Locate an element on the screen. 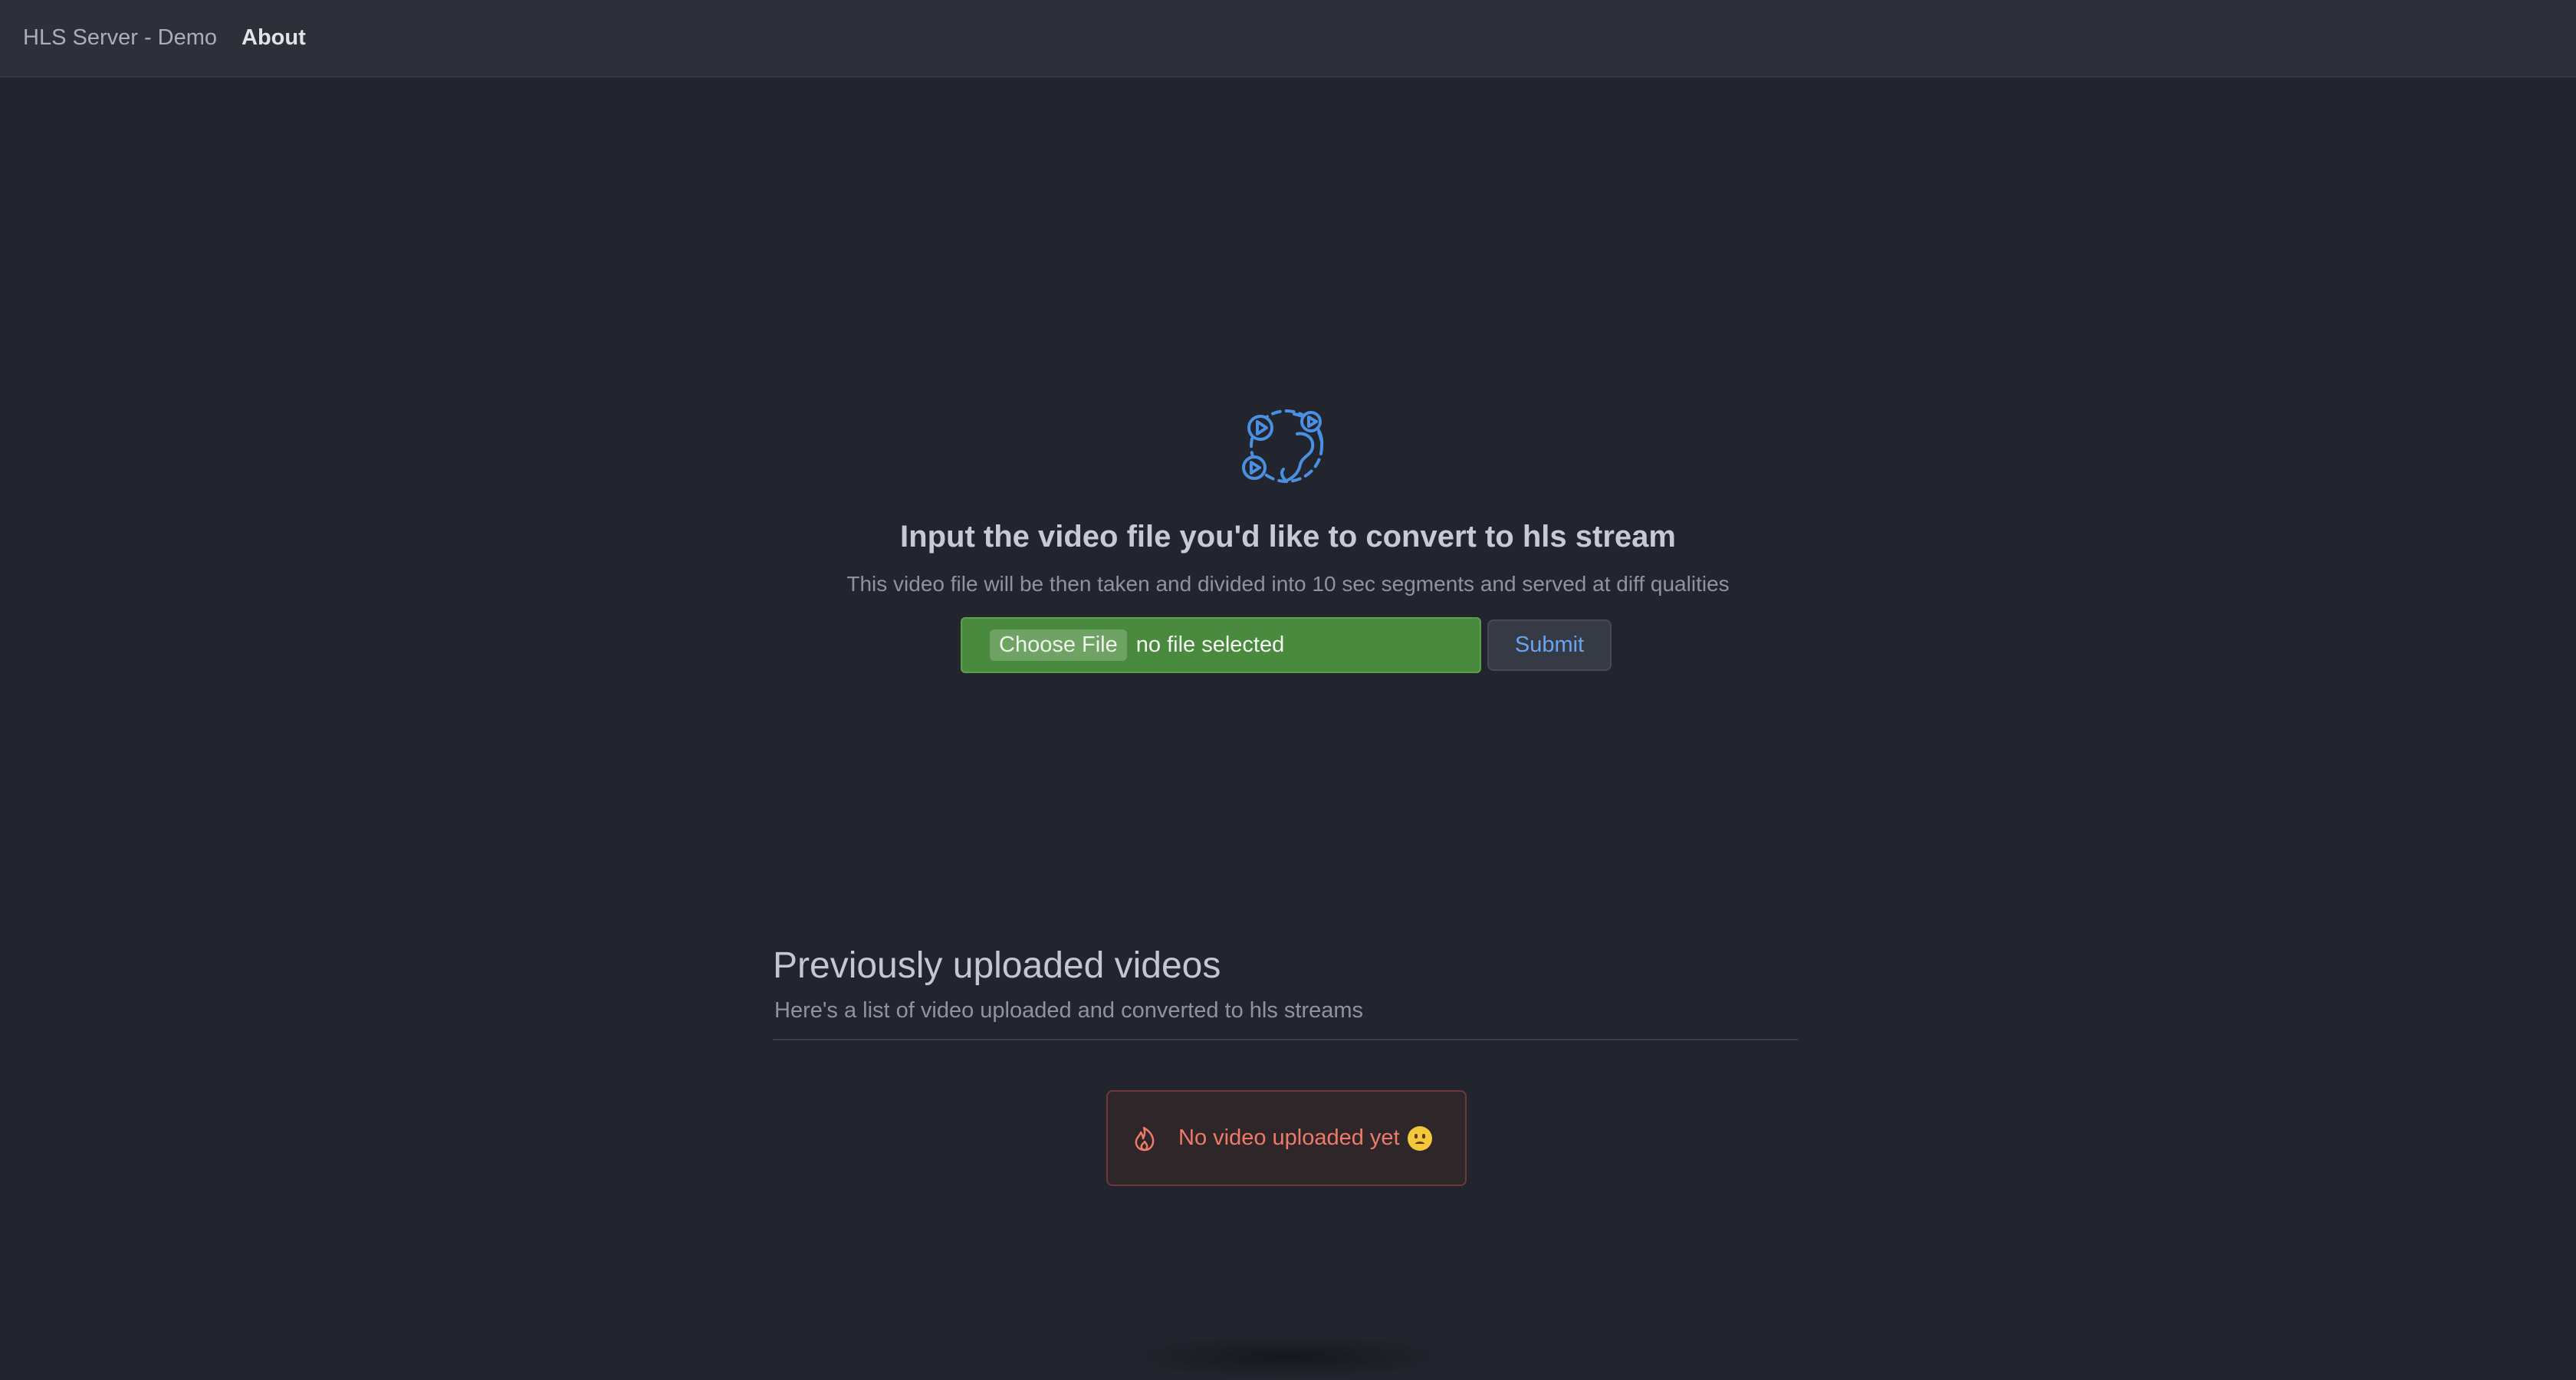 The width and height of the screenshot is (2576, 1380). section-divider is located at coordinates (1286, 1039).